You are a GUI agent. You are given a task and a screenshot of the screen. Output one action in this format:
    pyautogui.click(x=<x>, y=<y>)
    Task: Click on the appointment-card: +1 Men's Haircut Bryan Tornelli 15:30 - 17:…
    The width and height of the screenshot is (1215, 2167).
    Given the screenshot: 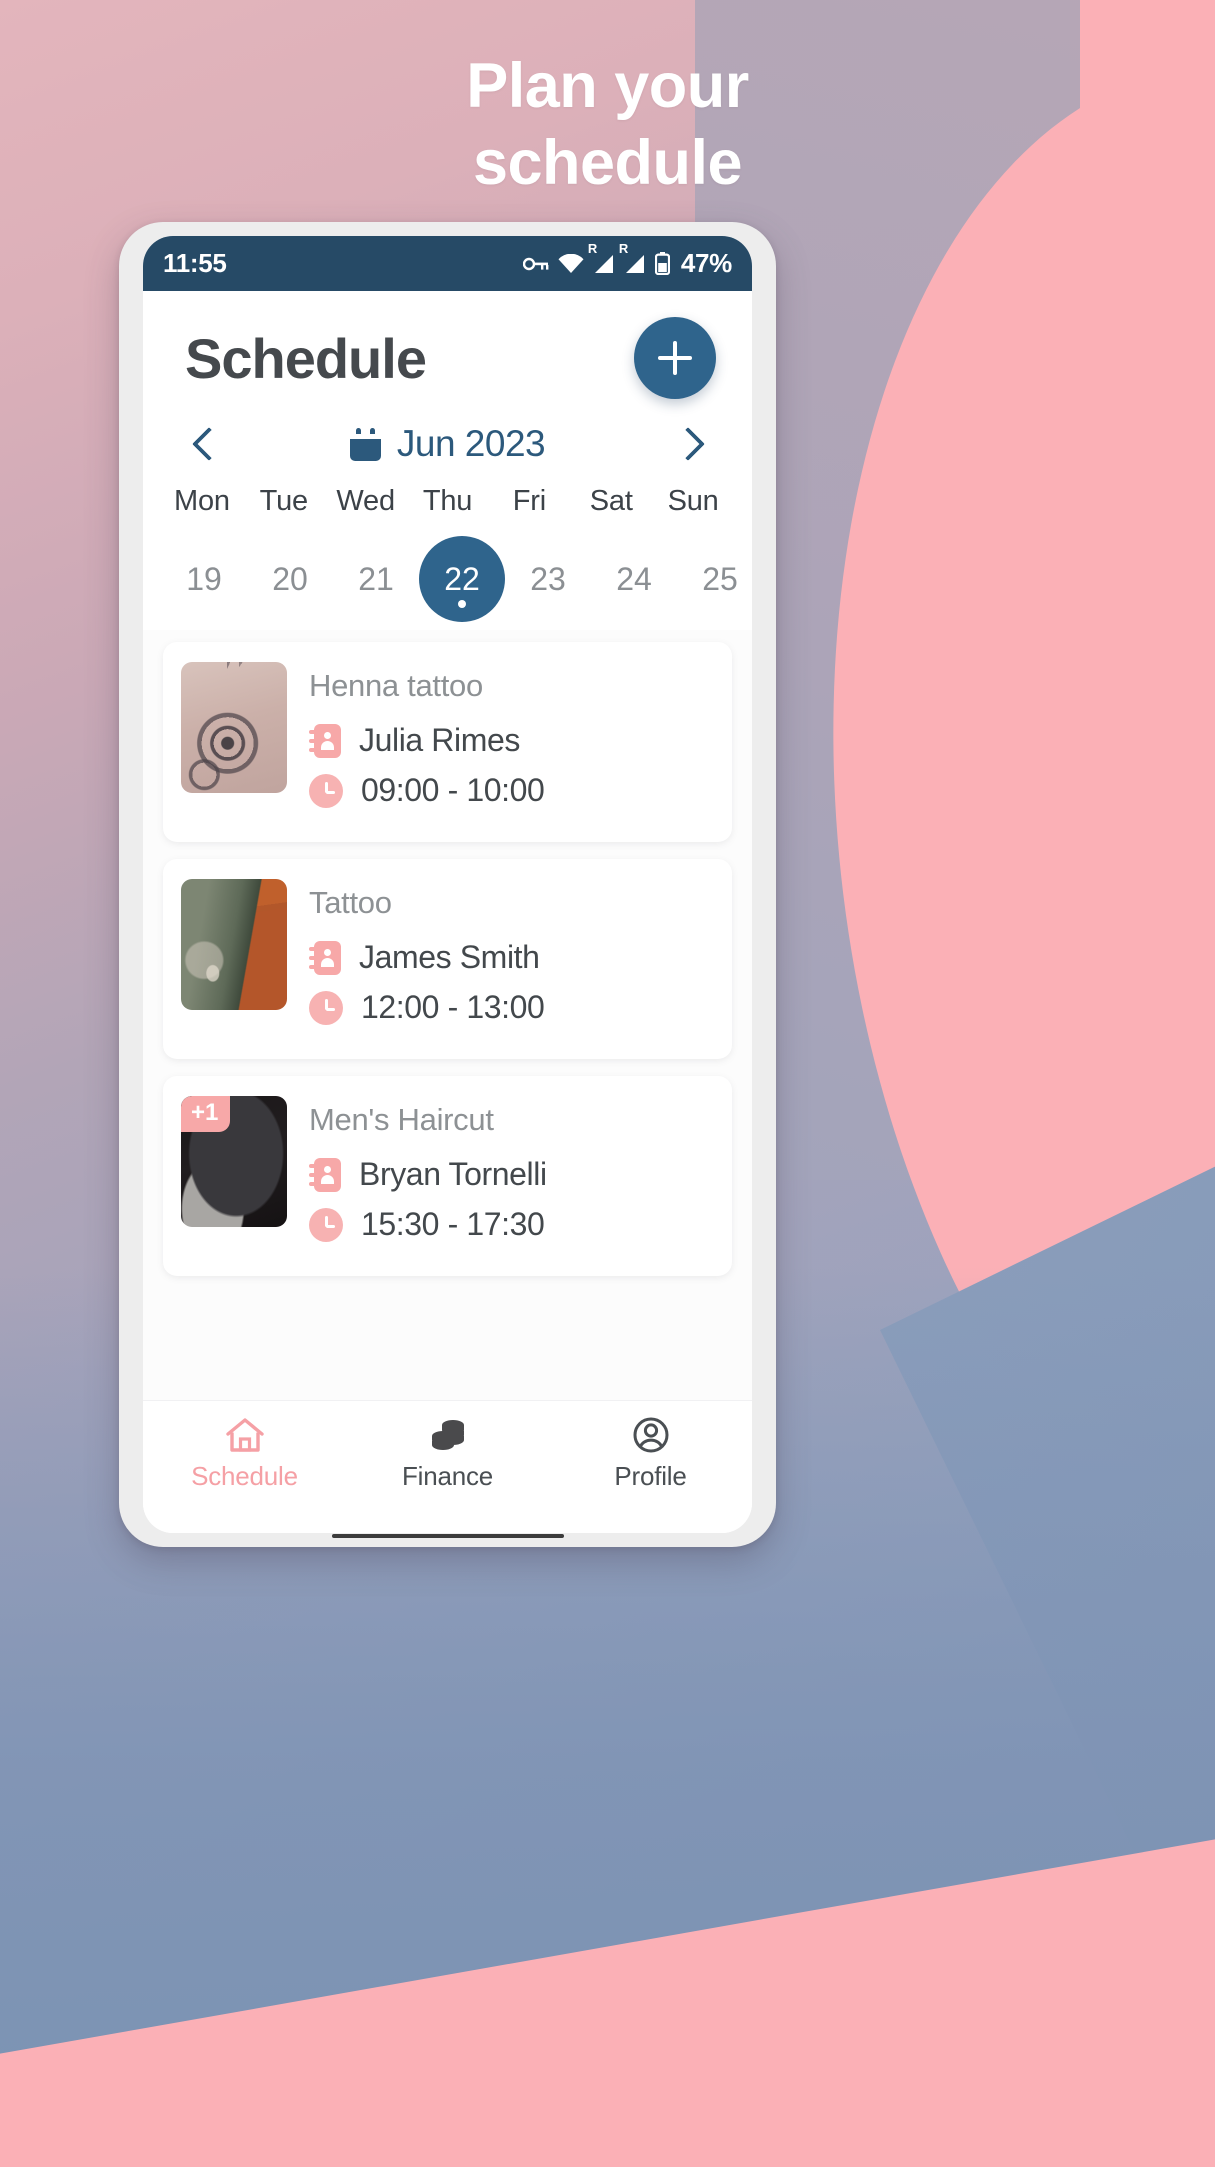 What is the action you would take?
    pyautogui.click(x=447, y=1176)
    